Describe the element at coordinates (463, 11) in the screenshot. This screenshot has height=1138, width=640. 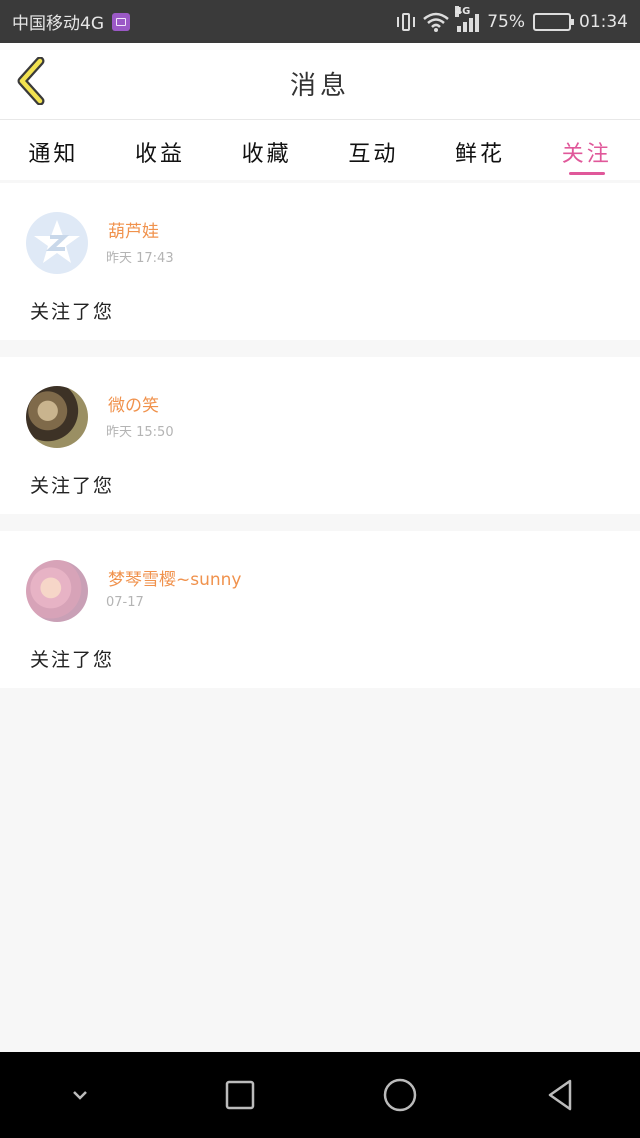
I see `network-type-label: 4G` at that location.